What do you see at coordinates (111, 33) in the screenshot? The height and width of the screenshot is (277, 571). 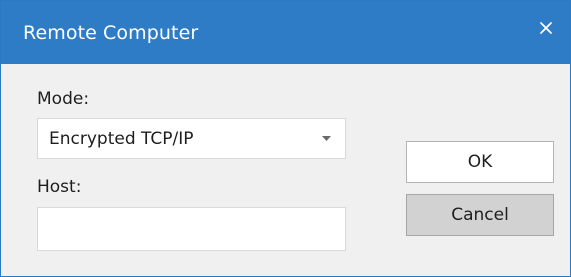 I see `dialog-title: Remote Computer` at bounding box center [111, 33].